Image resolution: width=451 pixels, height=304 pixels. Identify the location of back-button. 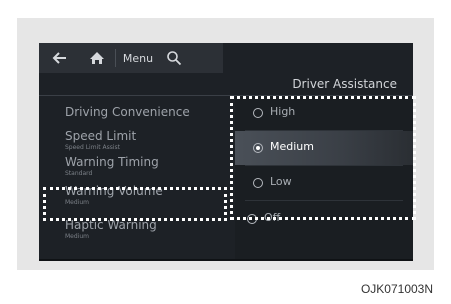
(59, 58).